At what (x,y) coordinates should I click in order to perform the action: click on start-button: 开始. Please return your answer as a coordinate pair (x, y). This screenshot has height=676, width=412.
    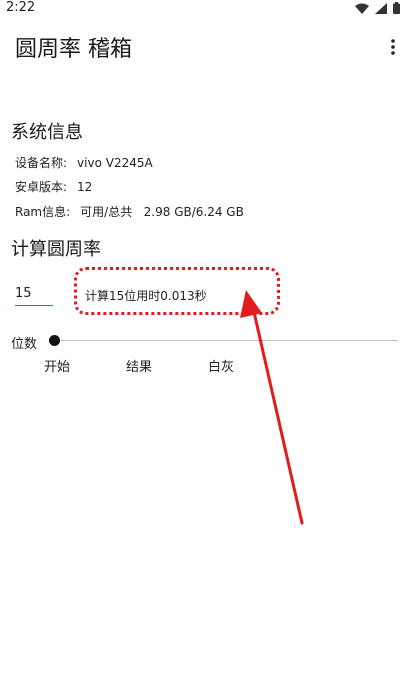
    Looking at the image, I should click on (57, 365).